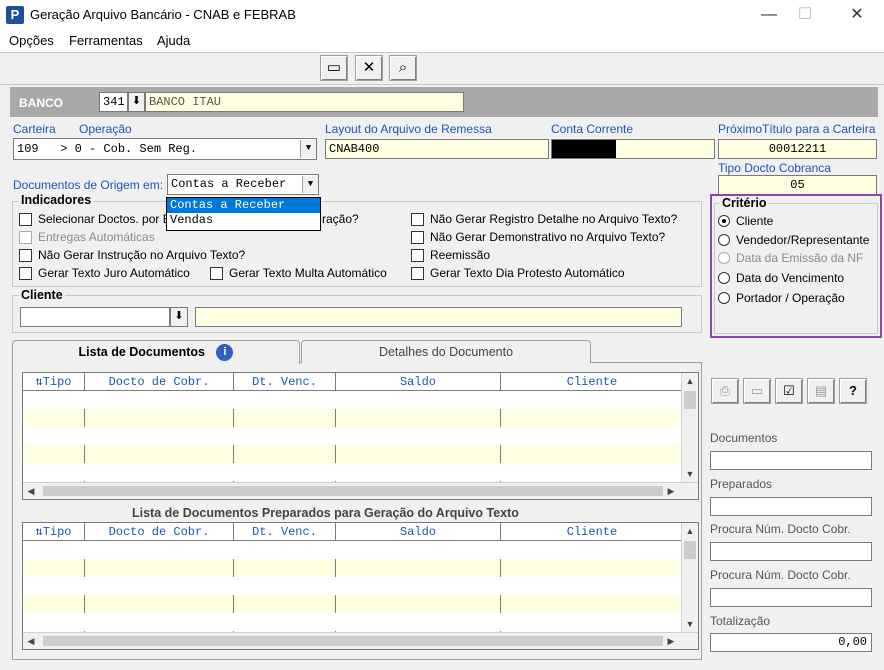 Image resolution: width=884 pixels, height=670 pixels. What do you see at coordinates (437, 149) in the screenshot?
I see `layout-field: CNAB400` at bounding box center [437, 149].